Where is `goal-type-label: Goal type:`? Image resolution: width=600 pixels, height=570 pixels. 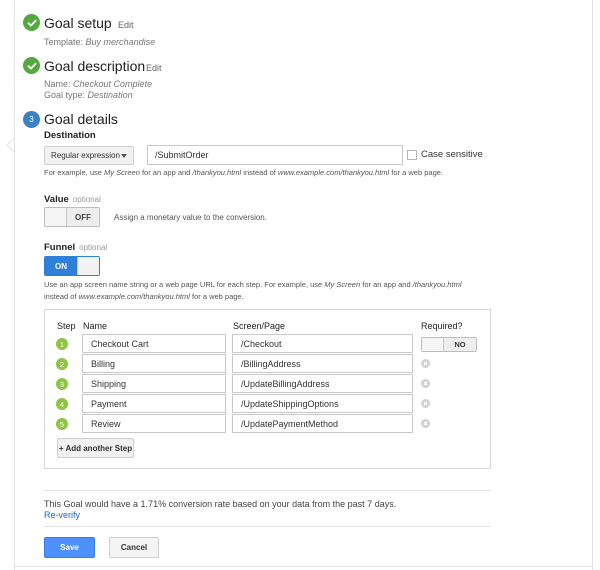 goal-type-label: Goal type: is located at coordinates (65, 95).